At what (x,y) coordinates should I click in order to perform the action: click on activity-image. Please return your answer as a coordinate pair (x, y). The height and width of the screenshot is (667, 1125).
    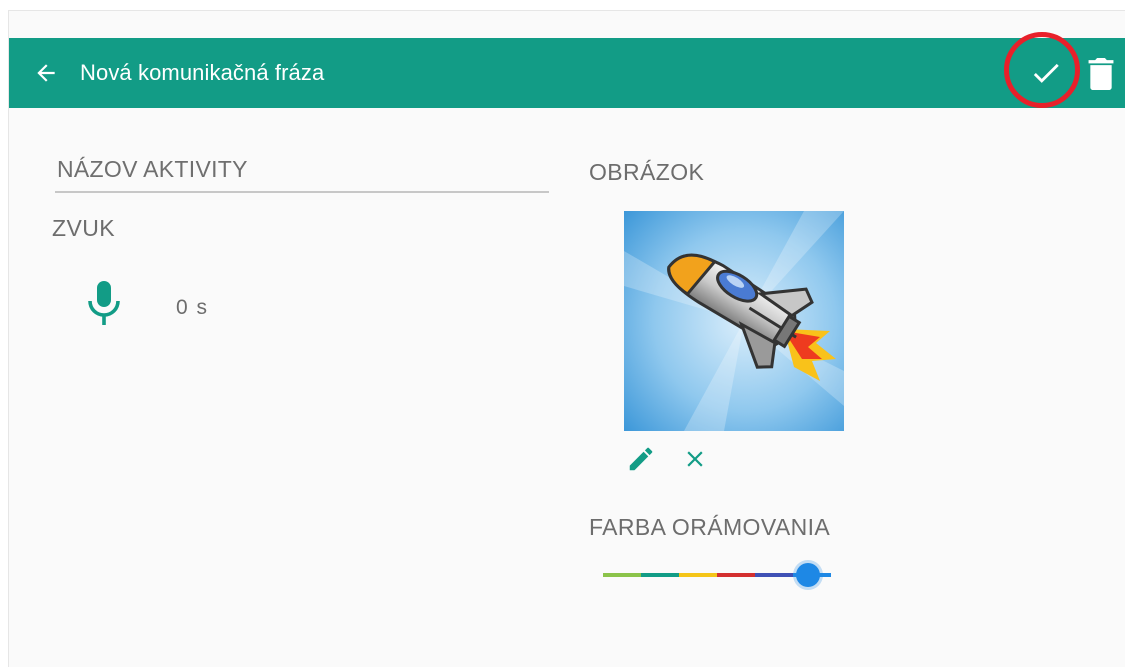
    Looking at the image, I should click on (734, 321).